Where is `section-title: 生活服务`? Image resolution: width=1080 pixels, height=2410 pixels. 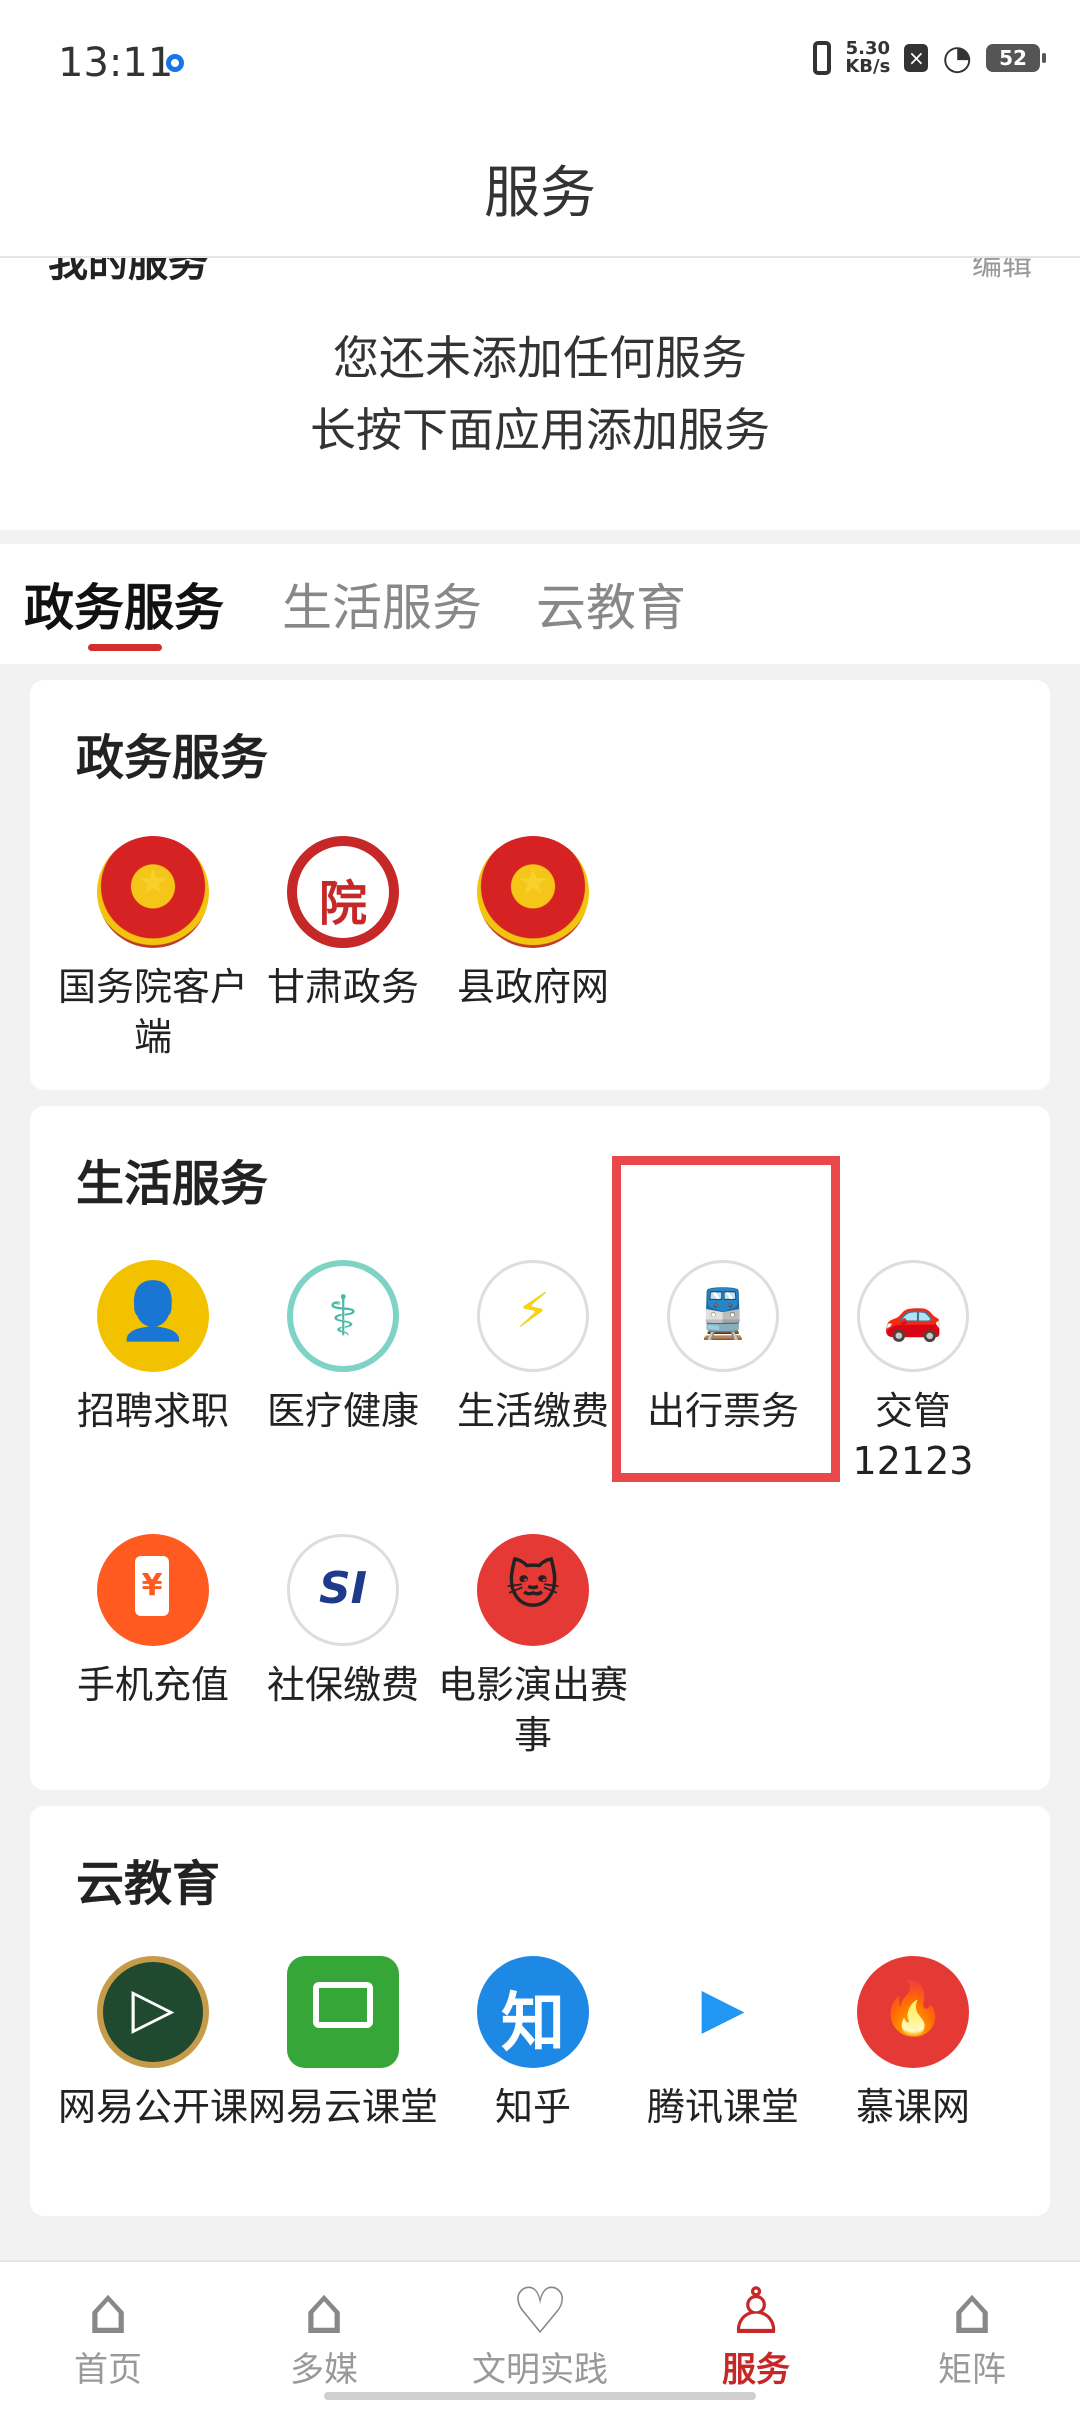
section-title: 生活服务 is located at coordinates (172, 1184).